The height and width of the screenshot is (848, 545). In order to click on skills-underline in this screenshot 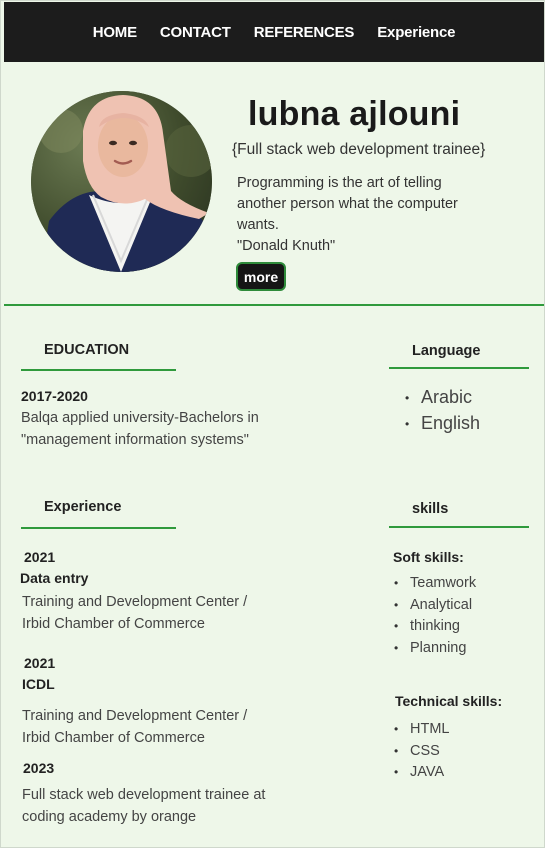, I will do `click(459, 527)`.